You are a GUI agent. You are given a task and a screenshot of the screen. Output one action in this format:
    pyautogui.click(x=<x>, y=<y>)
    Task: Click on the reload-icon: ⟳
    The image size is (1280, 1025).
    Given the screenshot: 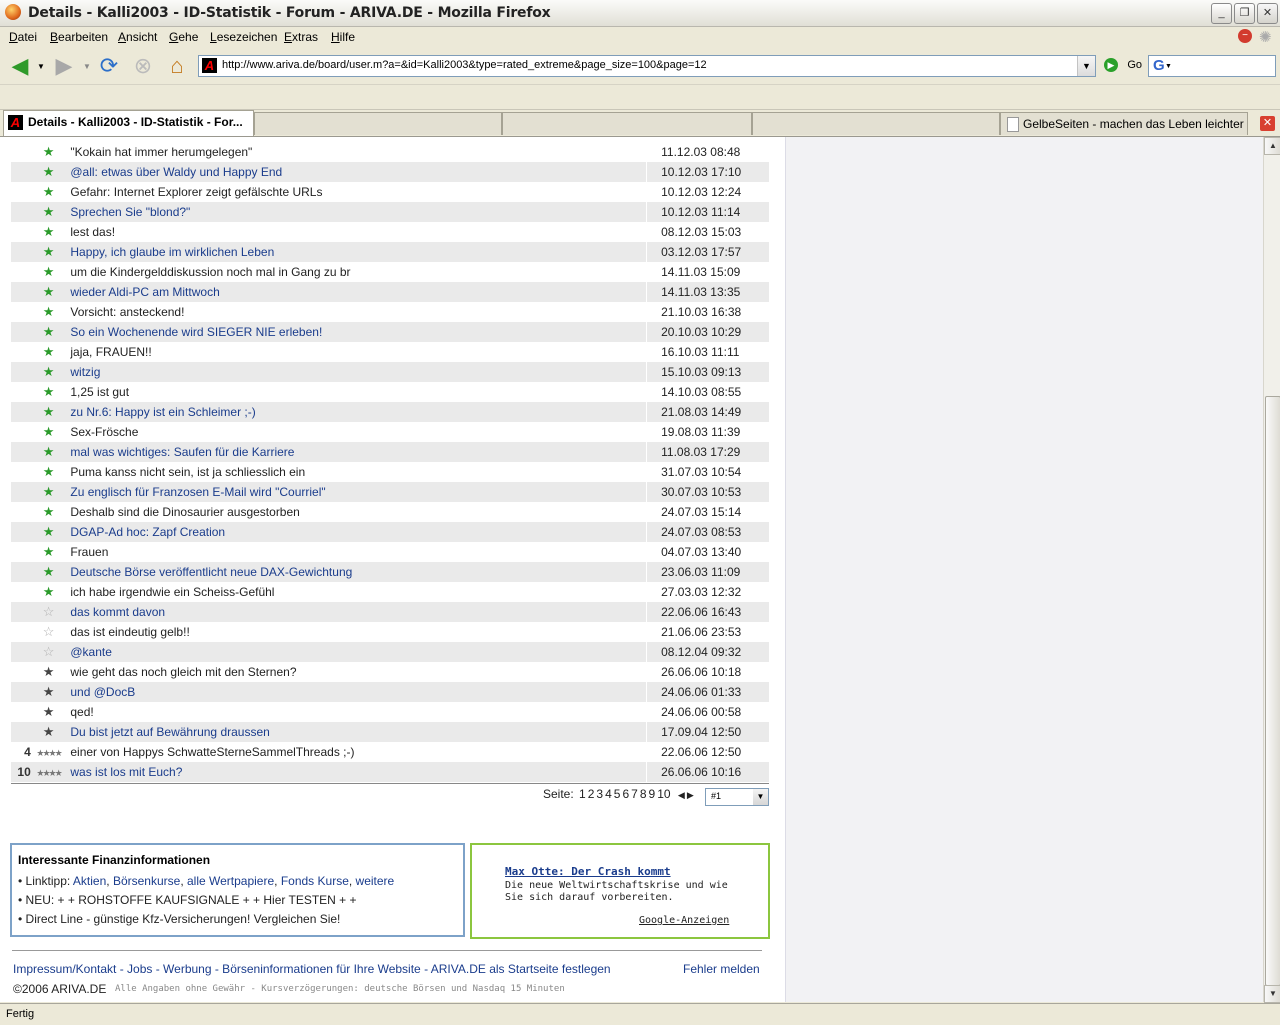 What is the action you would take?
    pyautogui.click(x=109, y=66)
    